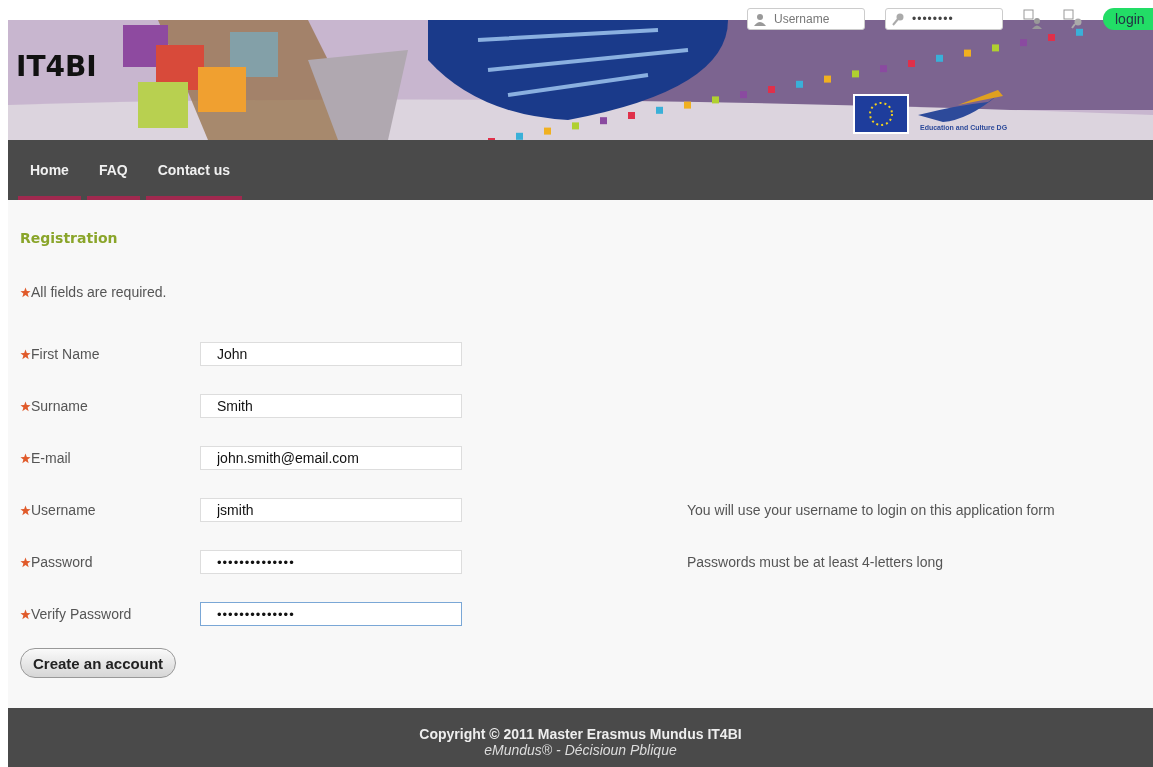 The image size is (1153, 767). I want to click on login-button: login, so click(1128, 19).